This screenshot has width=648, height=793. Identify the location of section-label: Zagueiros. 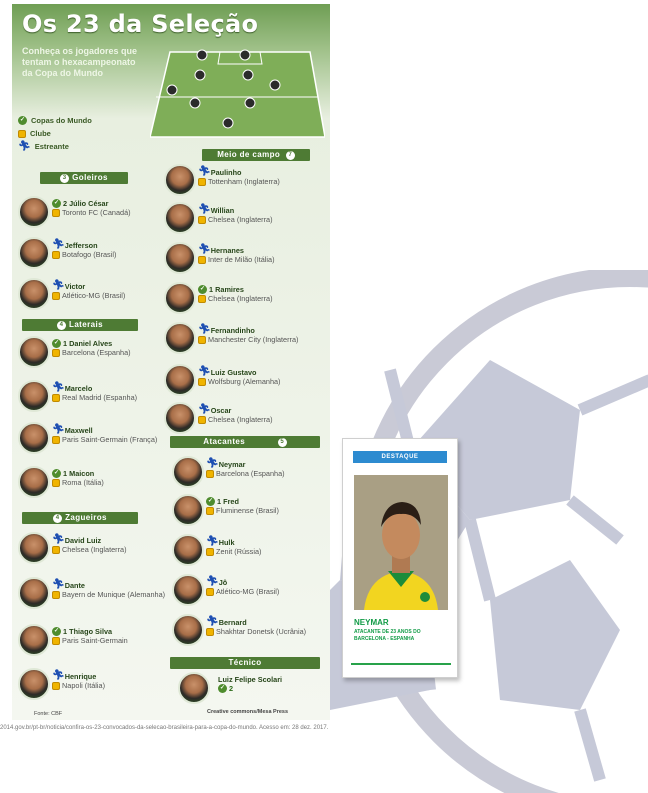
(86, 517).